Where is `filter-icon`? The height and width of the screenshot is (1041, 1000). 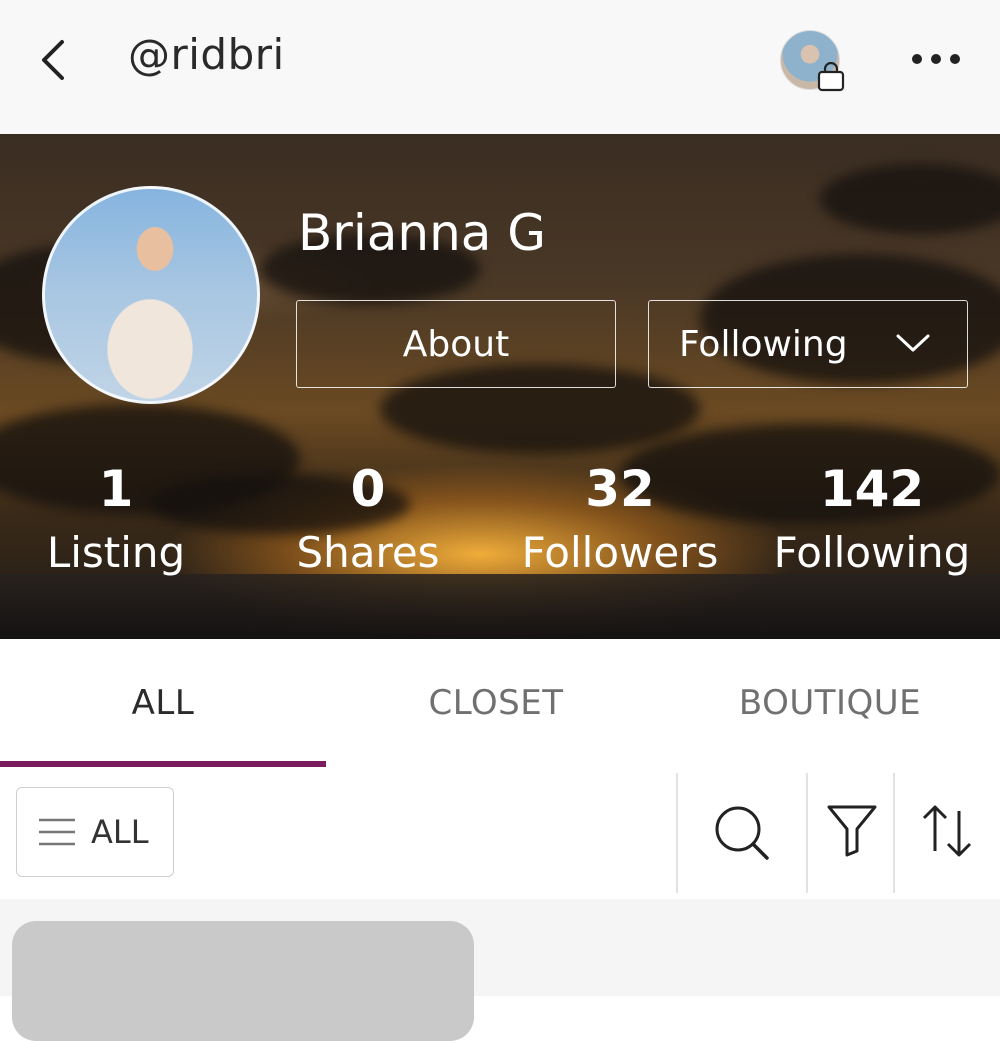
filter-icon is located at coordinates (852, 831).